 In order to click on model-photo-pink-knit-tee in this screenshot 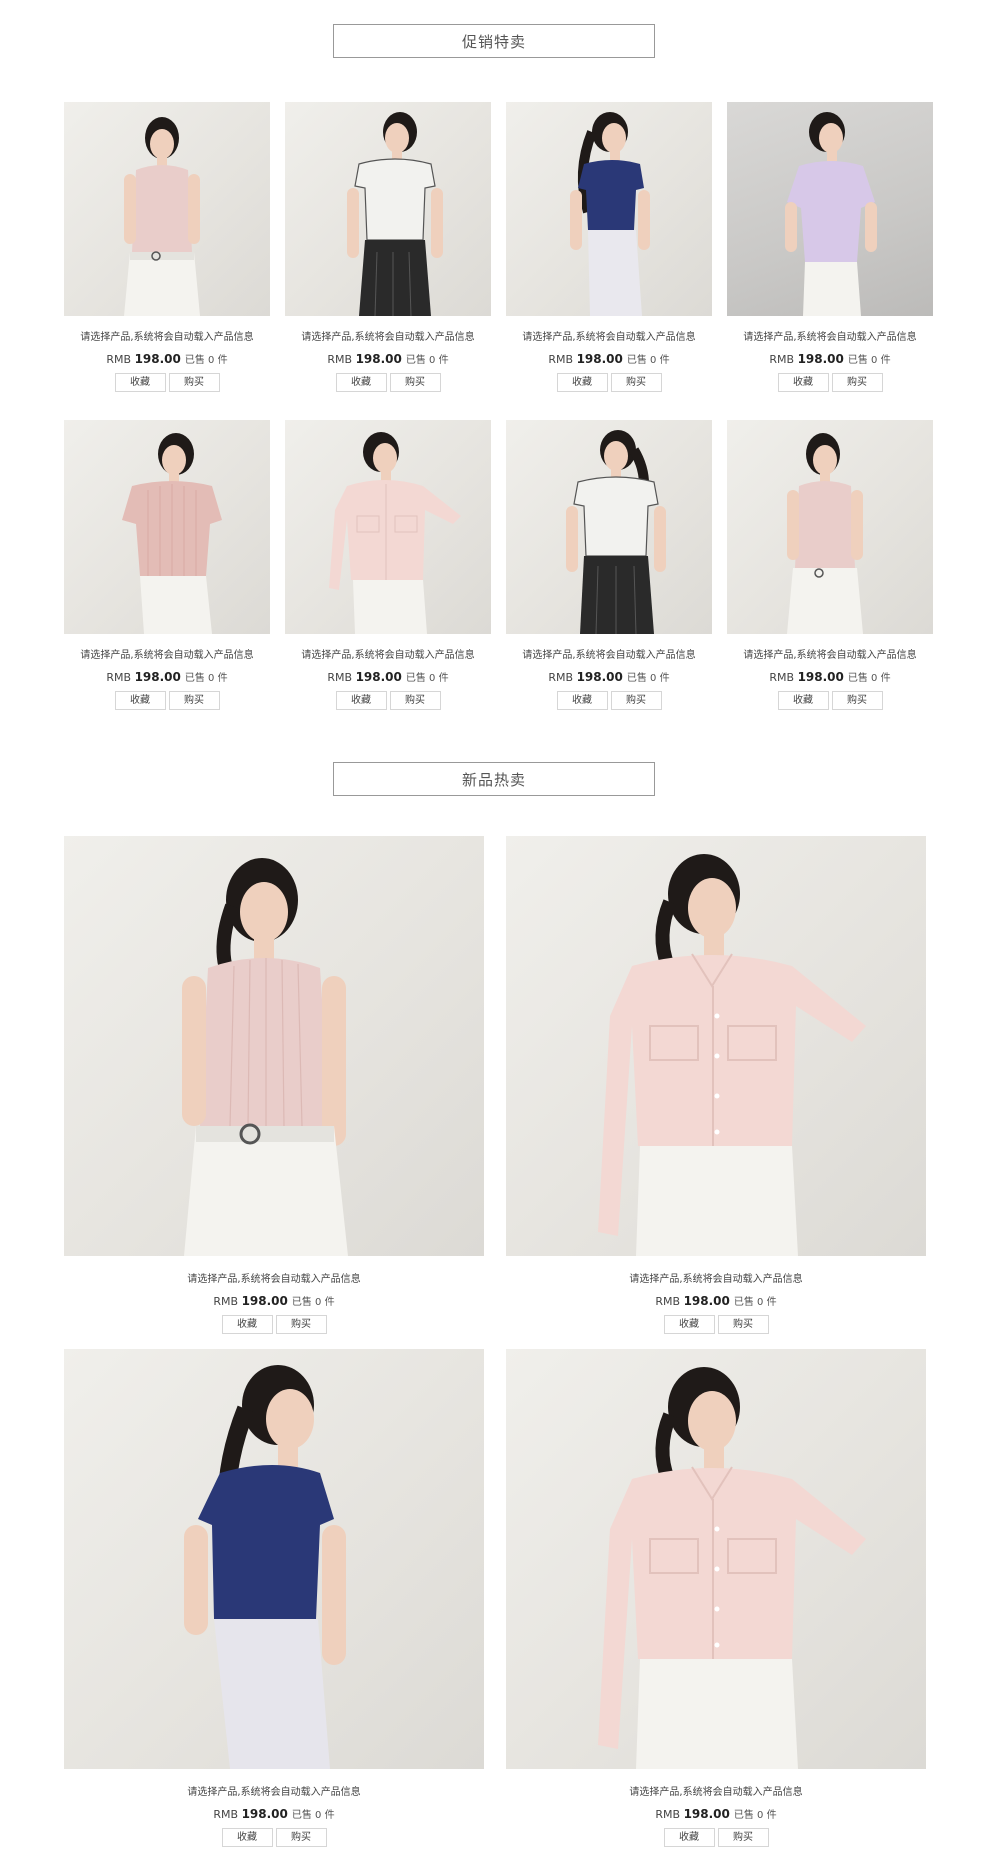, I will do `click(172, 533)`.